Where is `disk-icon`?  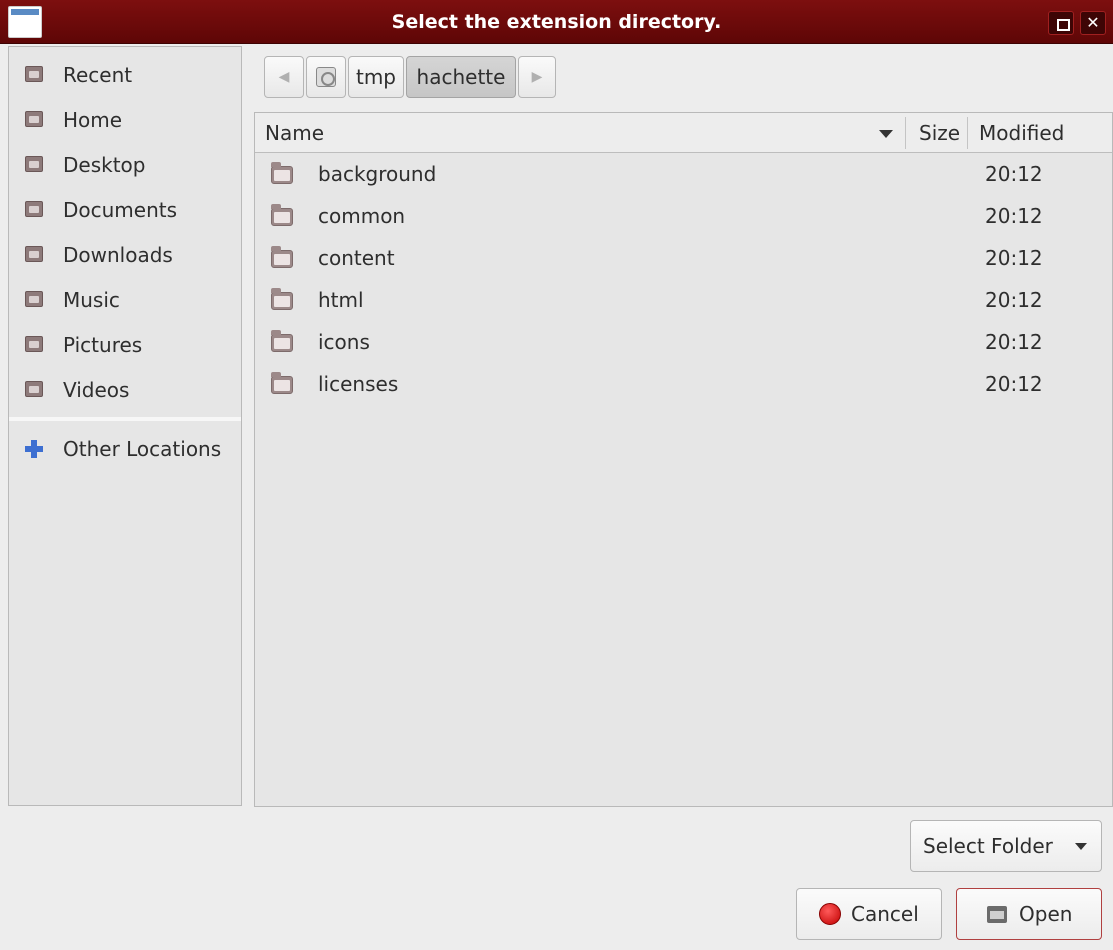 disk-icon is located at coordinates (326, 77).